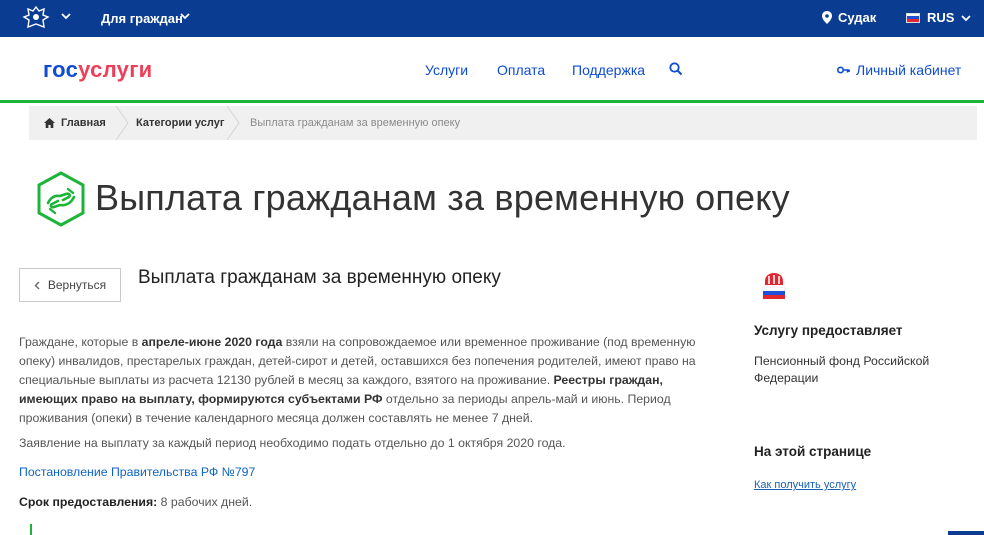 Image resolution: width=984 pixels, height=535 pixels. I want to click on audience-selector: Для граждан, so click(142, 18).